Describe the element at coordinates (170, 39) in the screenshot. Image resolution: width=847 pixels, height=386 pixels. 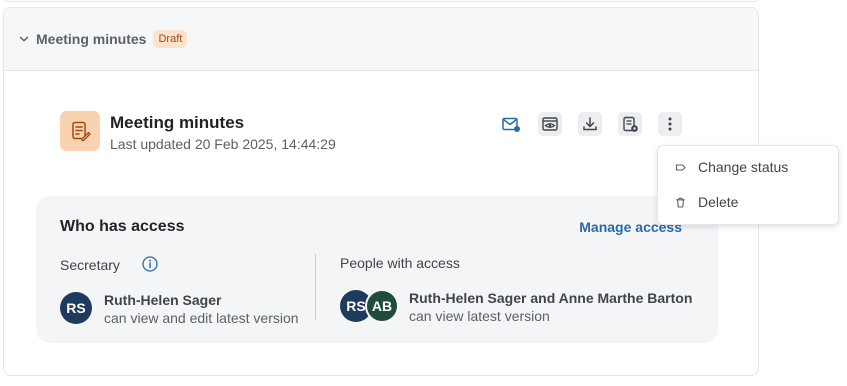
I see `status-badge: Draft` at that location.